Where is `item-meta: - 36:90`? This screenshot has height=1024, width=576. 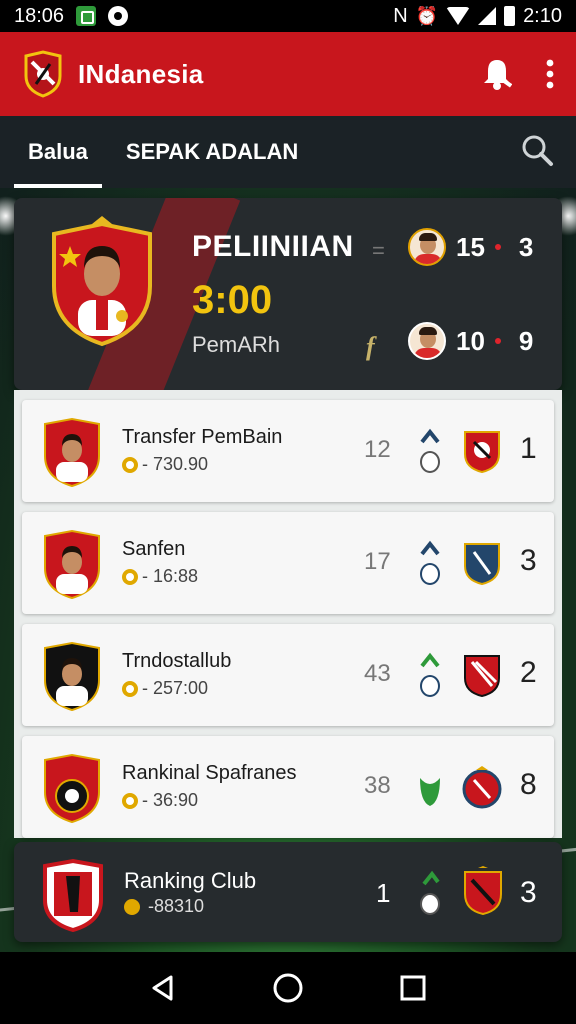 item-meta: - 36:90 is located at coordinates (160, 800).